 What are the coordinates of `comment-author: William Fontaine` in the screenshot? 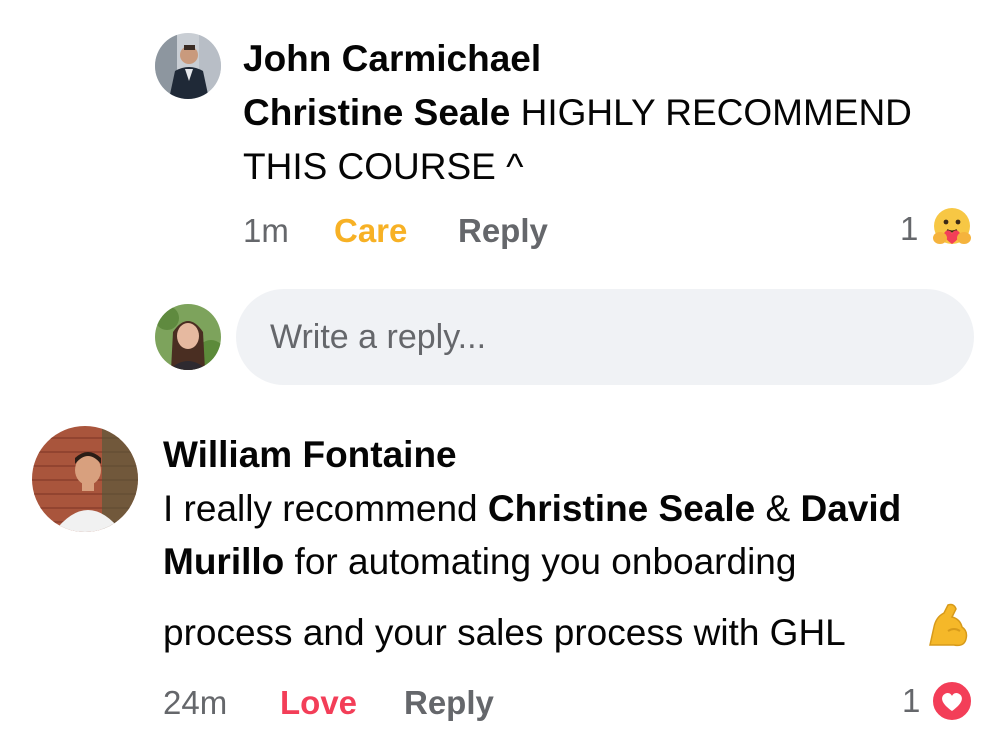 It's located at (310, 454).